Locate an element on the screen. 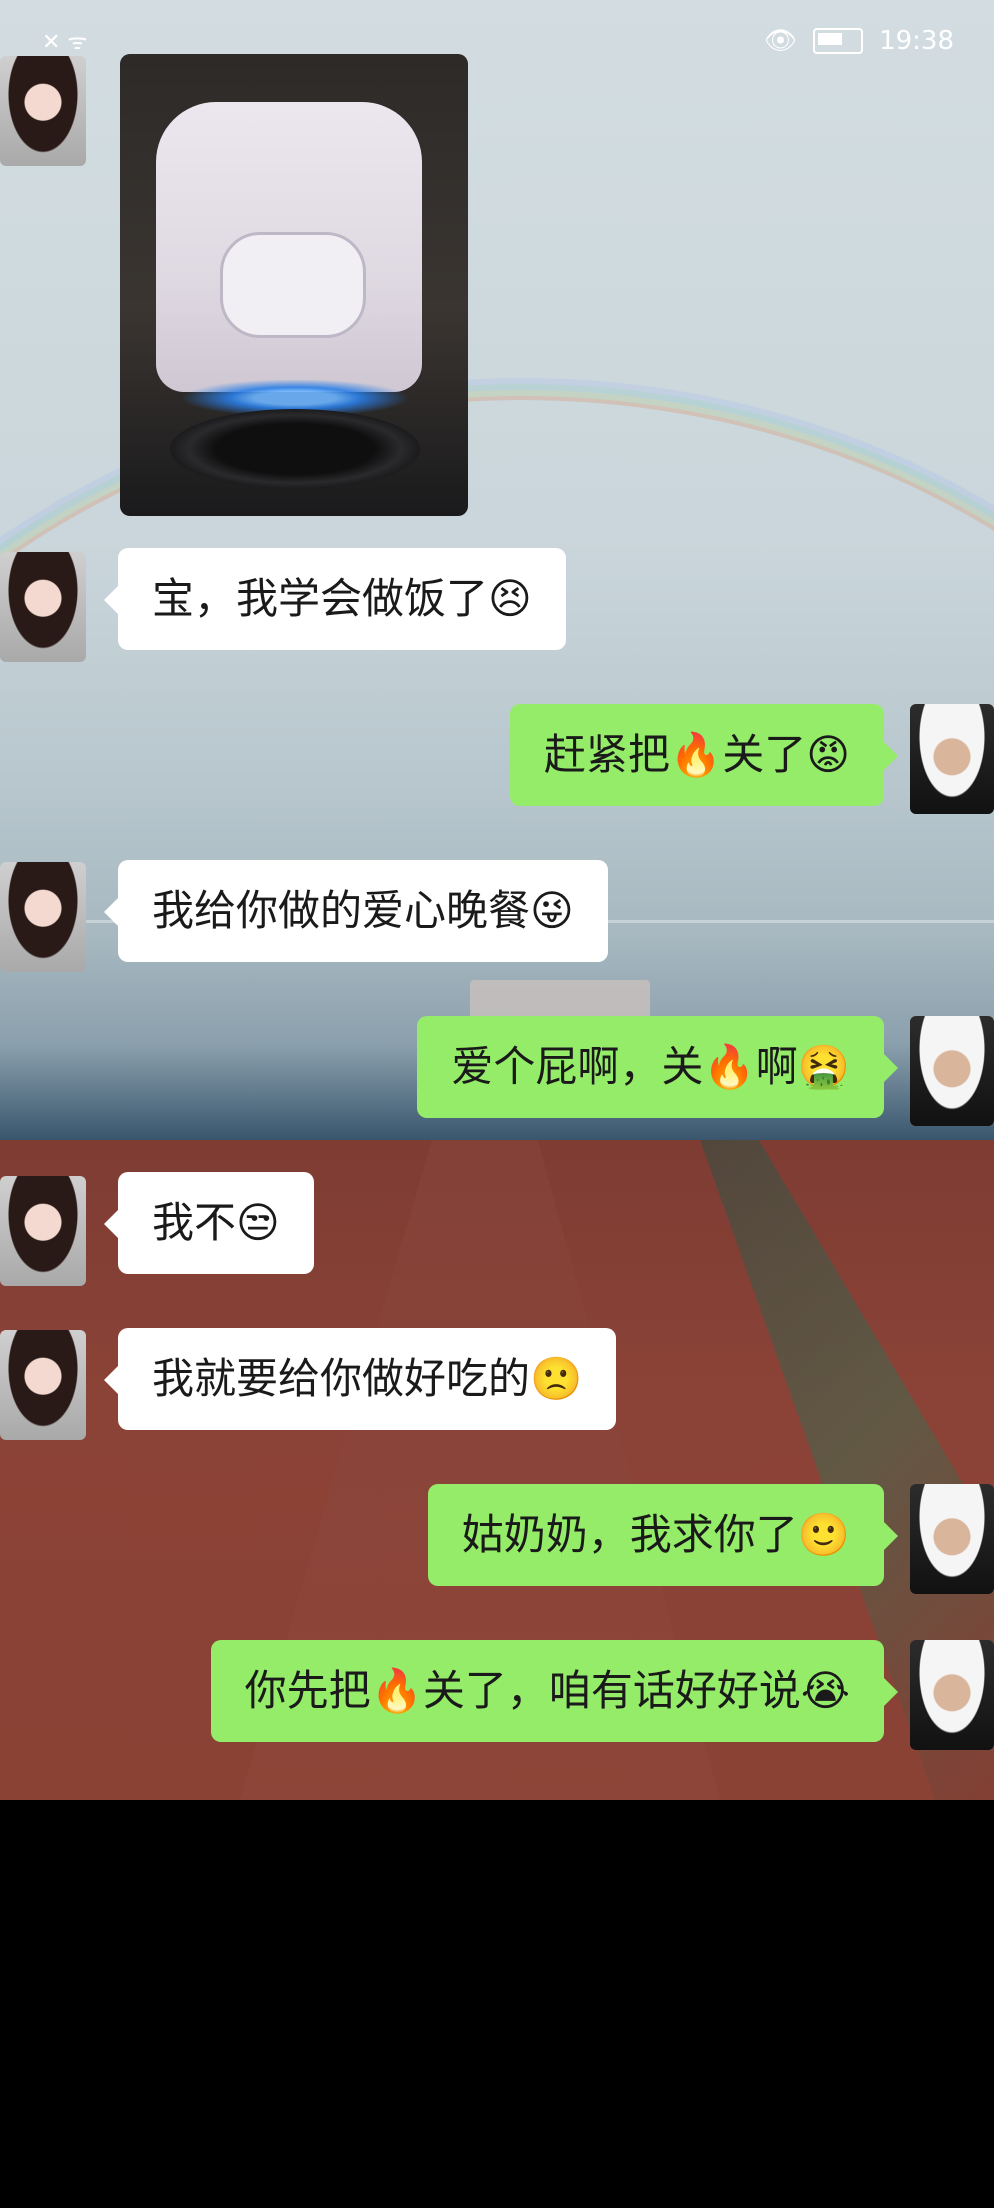 The image size is (994, 2208). message-bubble-outgoing: 姑奶奶，我求你了🙂 is located at coordinates (663, 1535).